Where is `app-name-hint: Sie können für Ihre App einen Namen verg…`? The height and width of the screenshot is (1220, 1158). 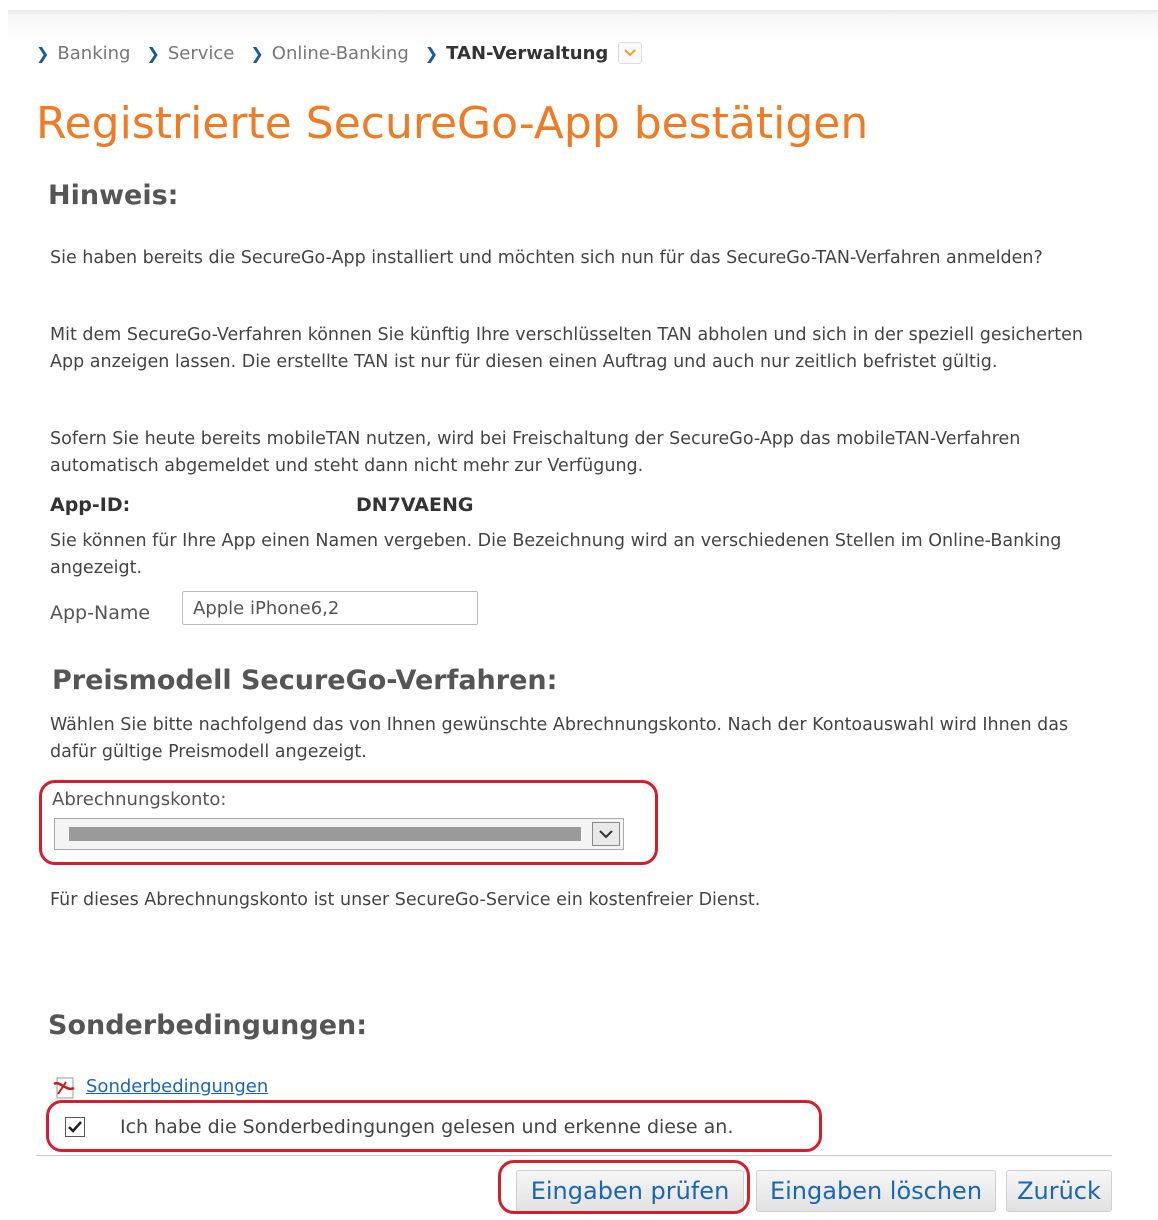 app-name-hint: Sie können für Ihre App einen Namen verg… is located at coordinates (556, 554).